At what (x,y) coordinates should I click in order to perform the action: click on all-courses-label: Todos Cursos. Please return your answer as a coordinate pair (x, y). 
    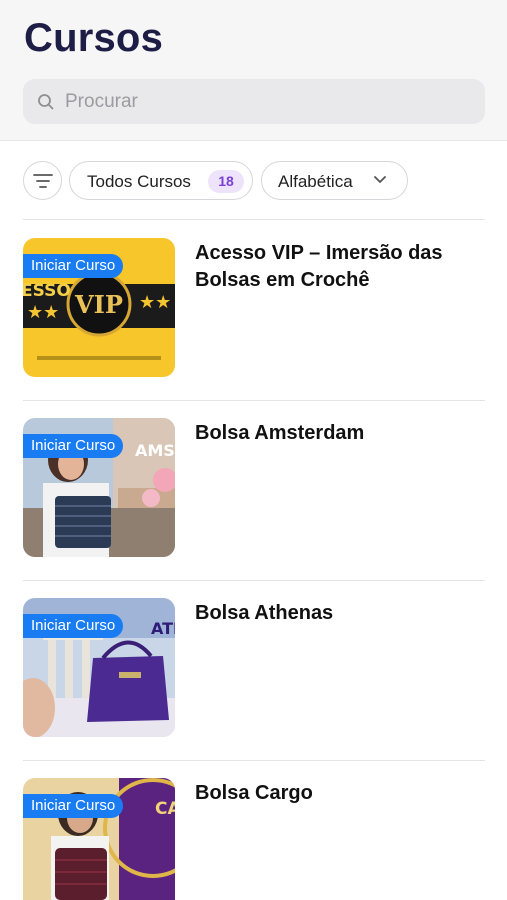
    Looking at the image, I should click on (139, 181).